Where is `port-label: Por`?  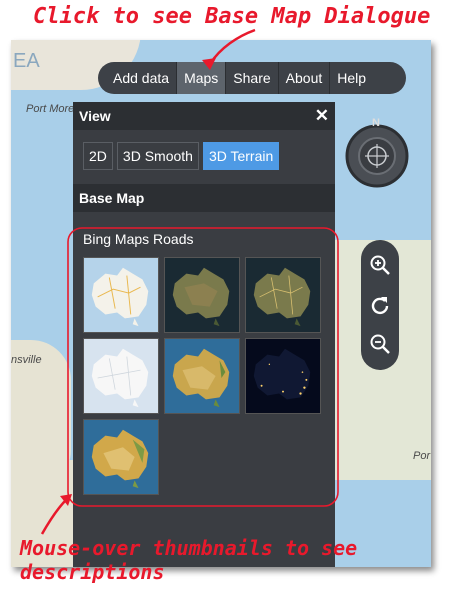 port-label: Por is located at coordinates (422, 456).